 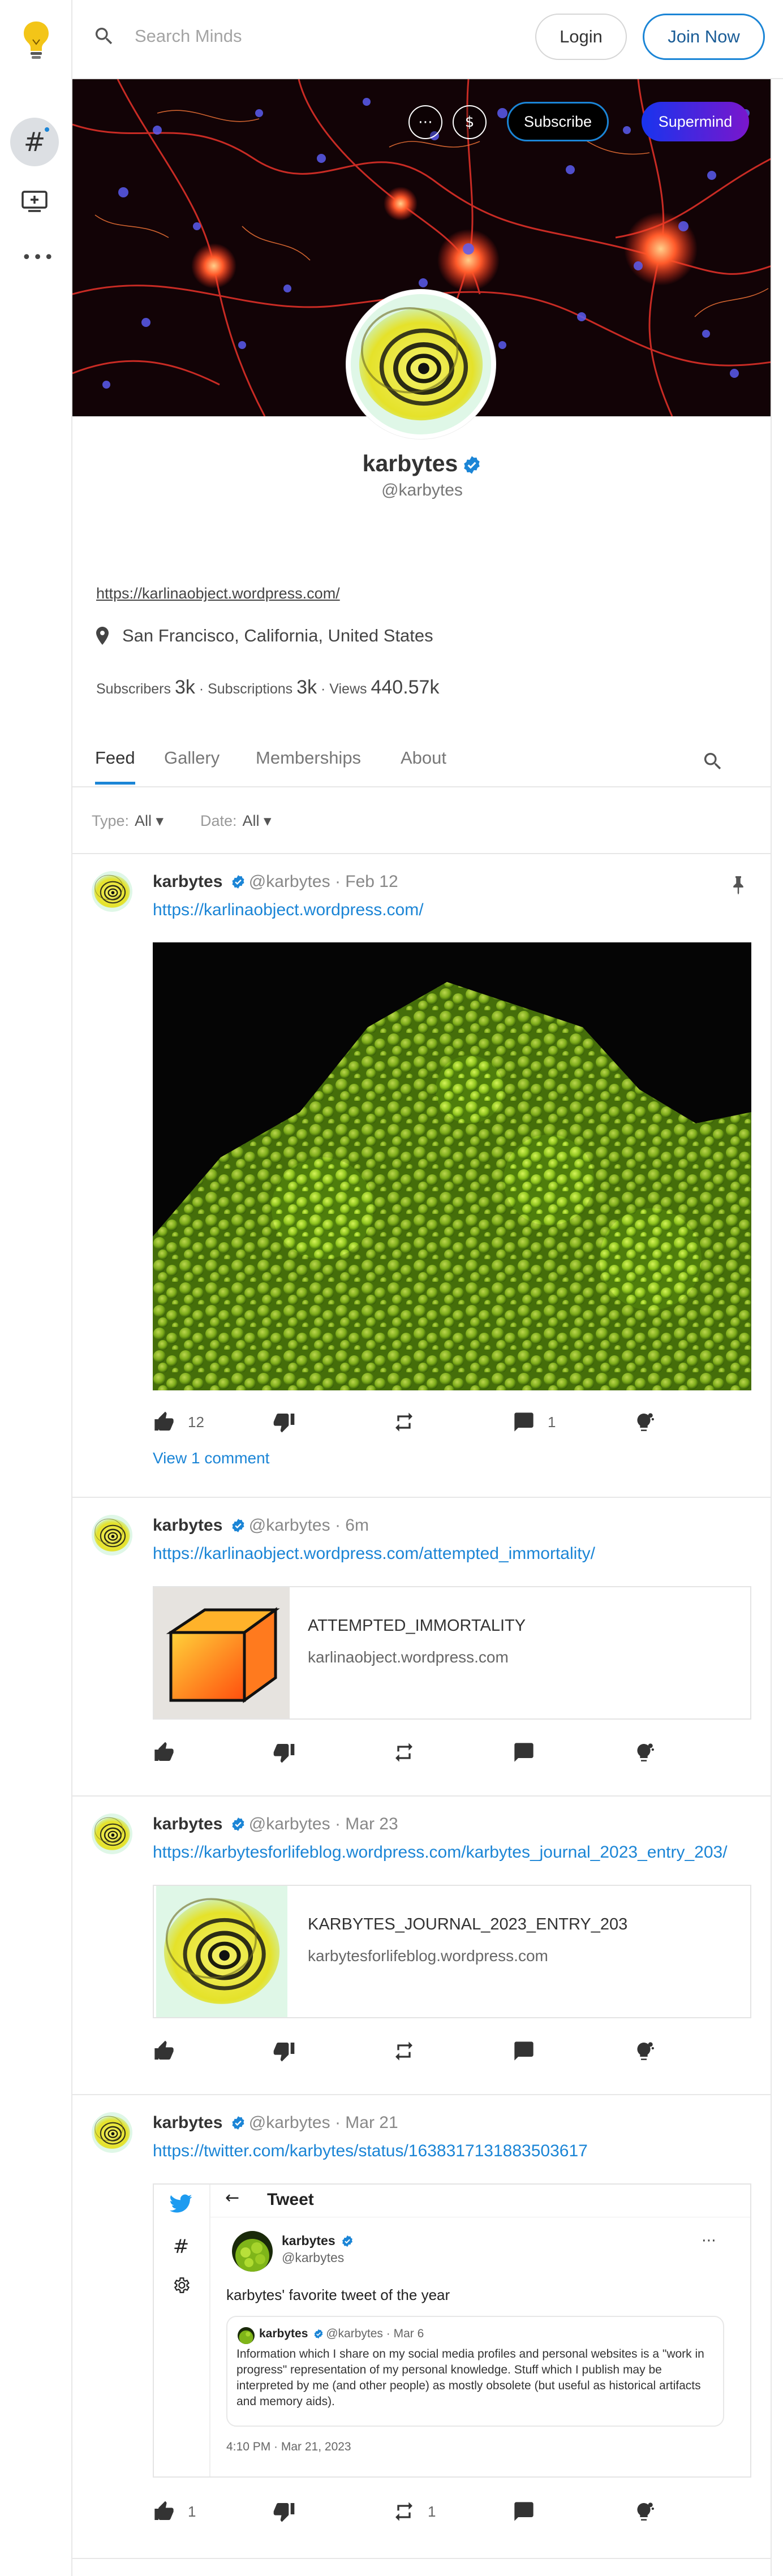 What do you see at coordinates (115, 766) in the screenshot?
I see `tab-feed: Feed` at bounding box center [115, 766].